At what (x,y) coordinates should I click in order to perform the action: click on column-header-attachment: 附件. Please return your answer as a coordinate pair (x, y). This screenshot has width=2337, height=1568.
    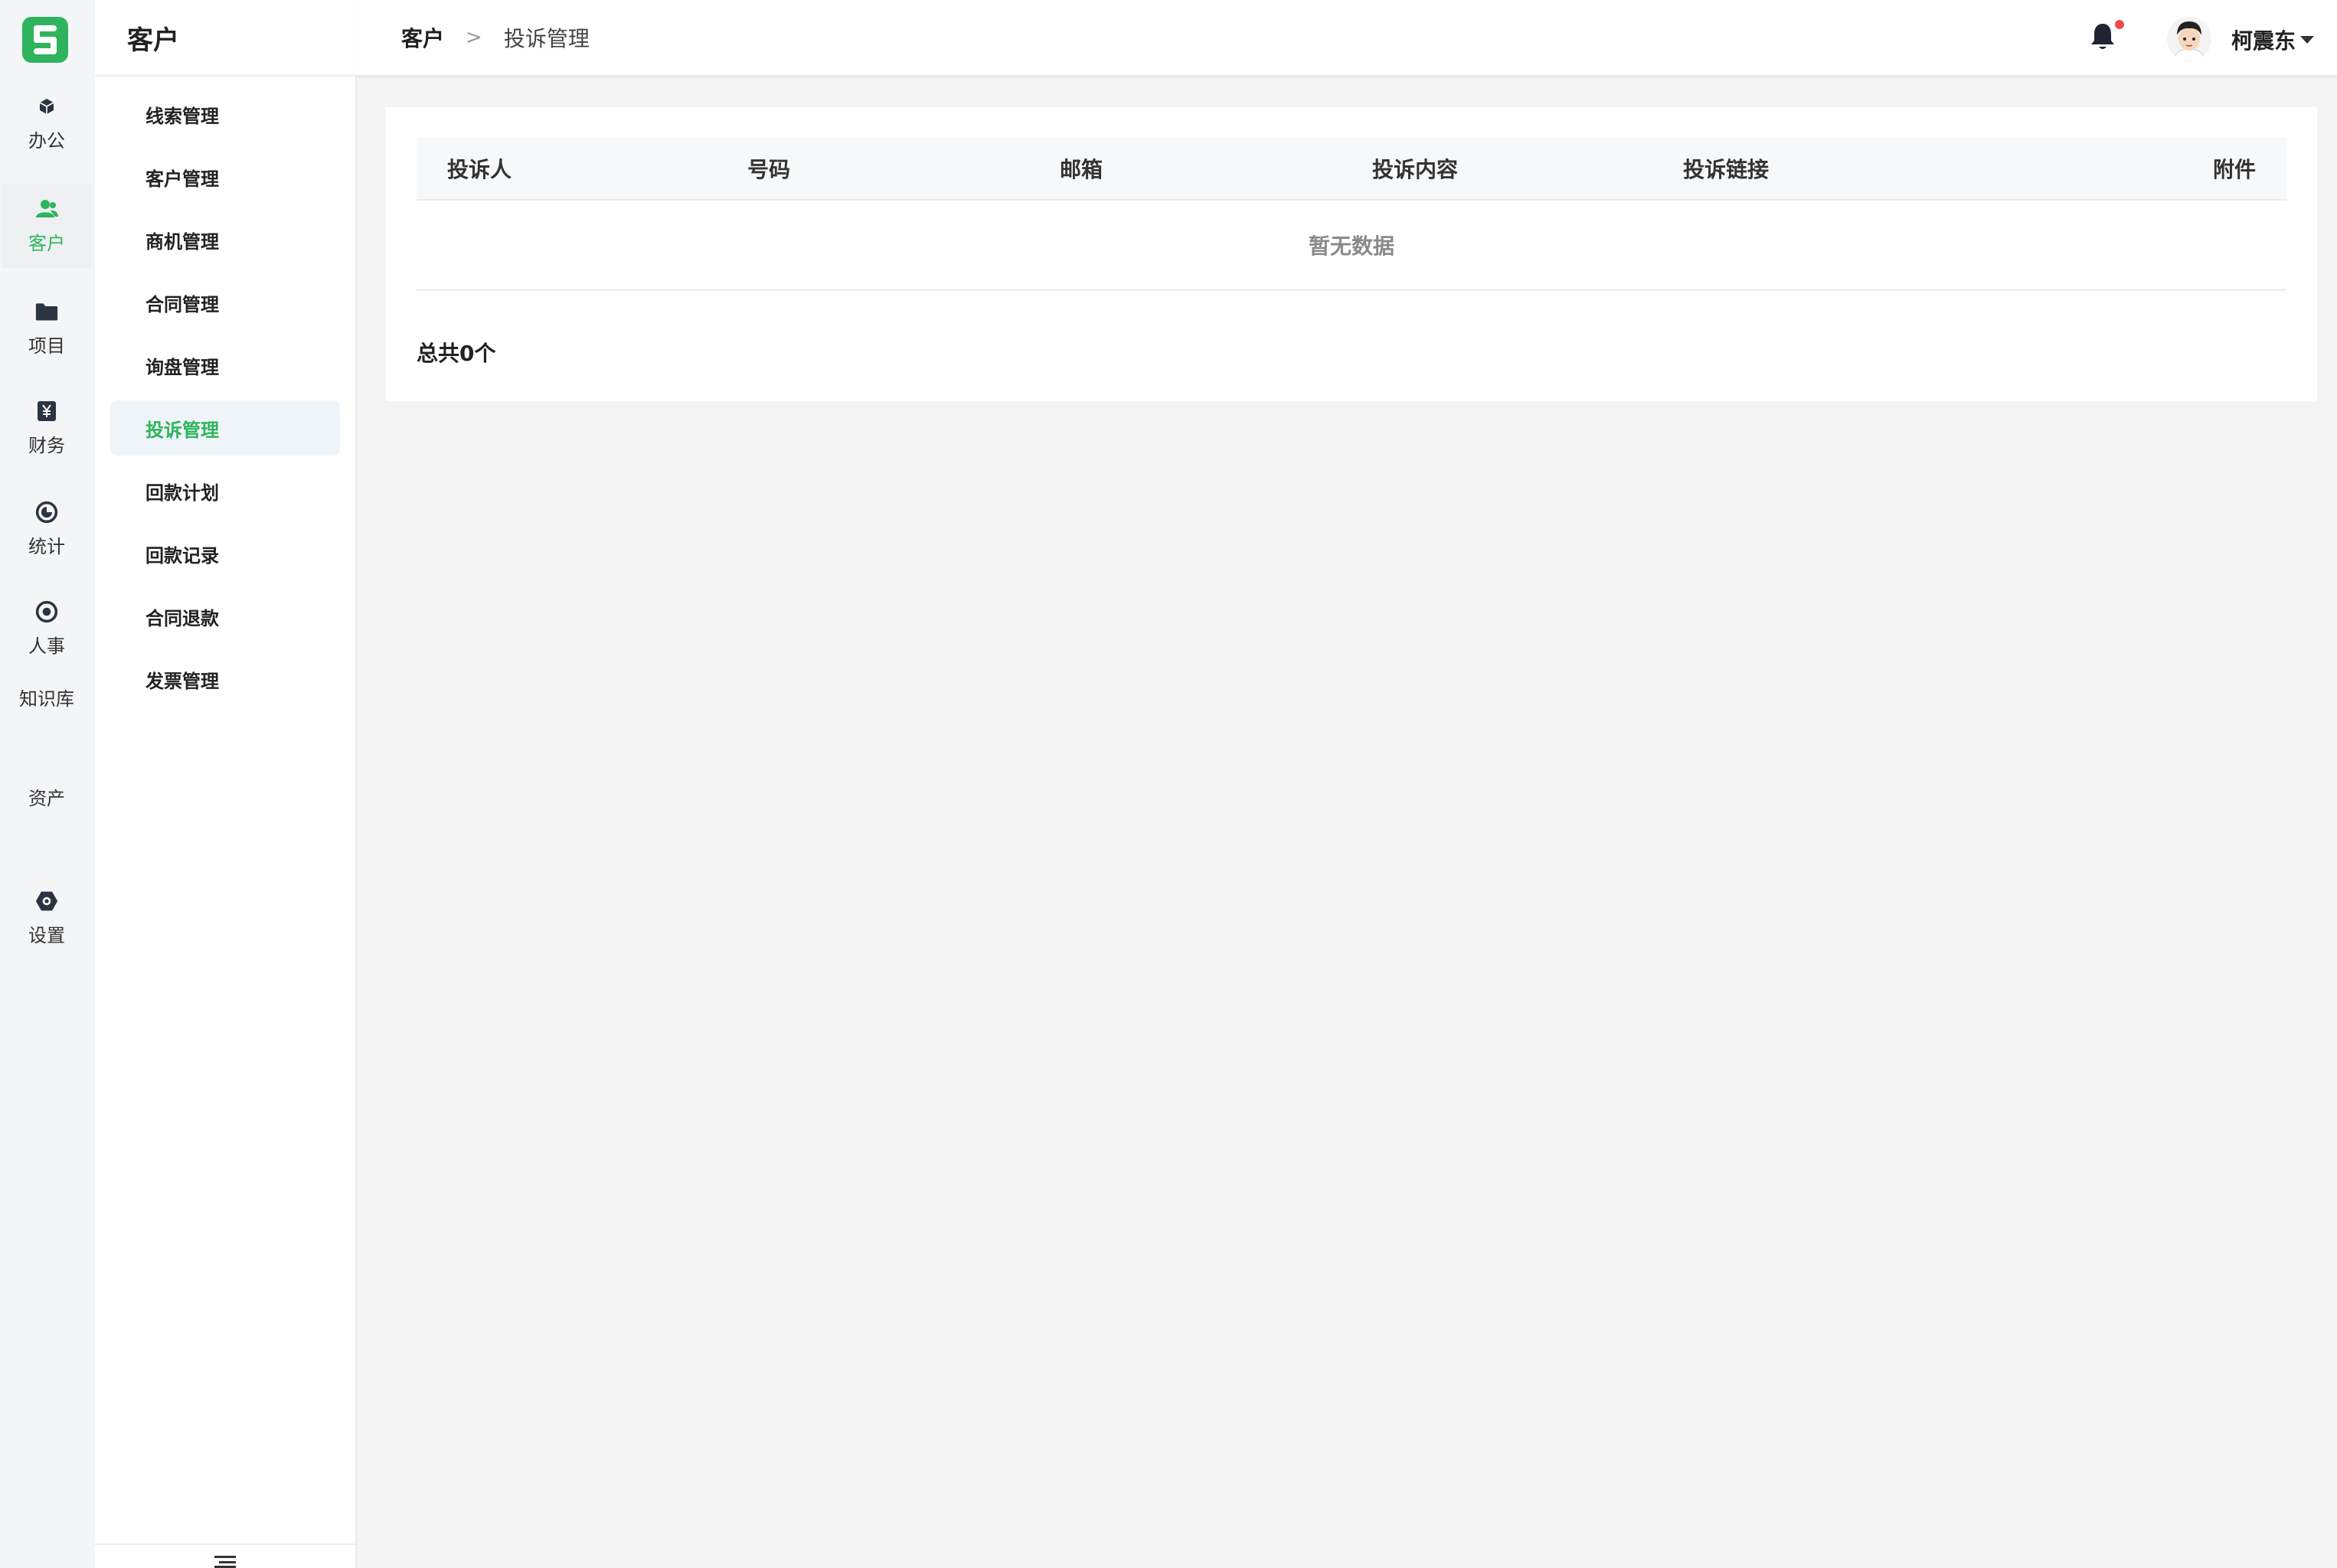
    Looking at the image, I should click on (2234, 169).